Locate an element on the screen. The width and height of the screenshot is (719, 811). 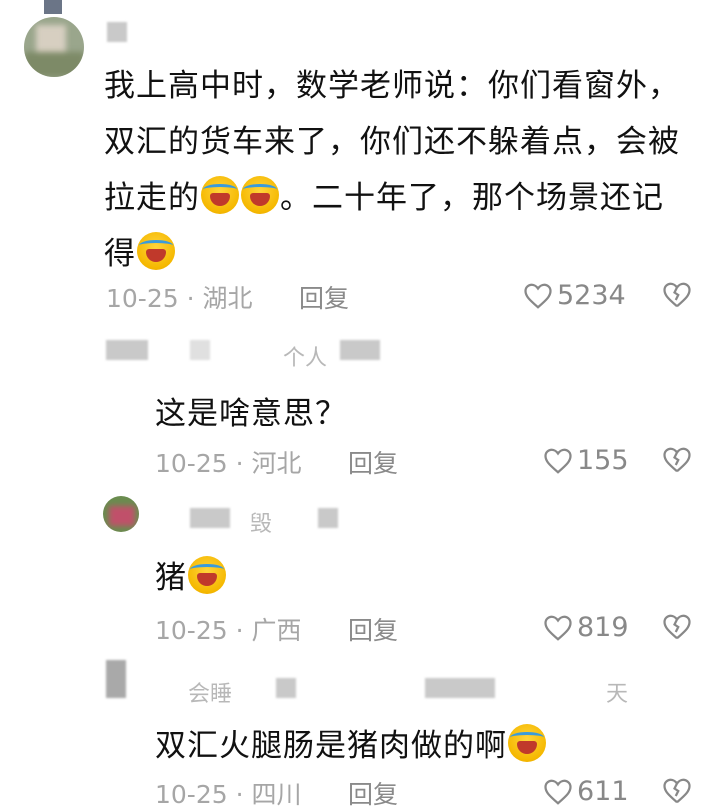
like-button: 611 is located at coordinates (586, 791).